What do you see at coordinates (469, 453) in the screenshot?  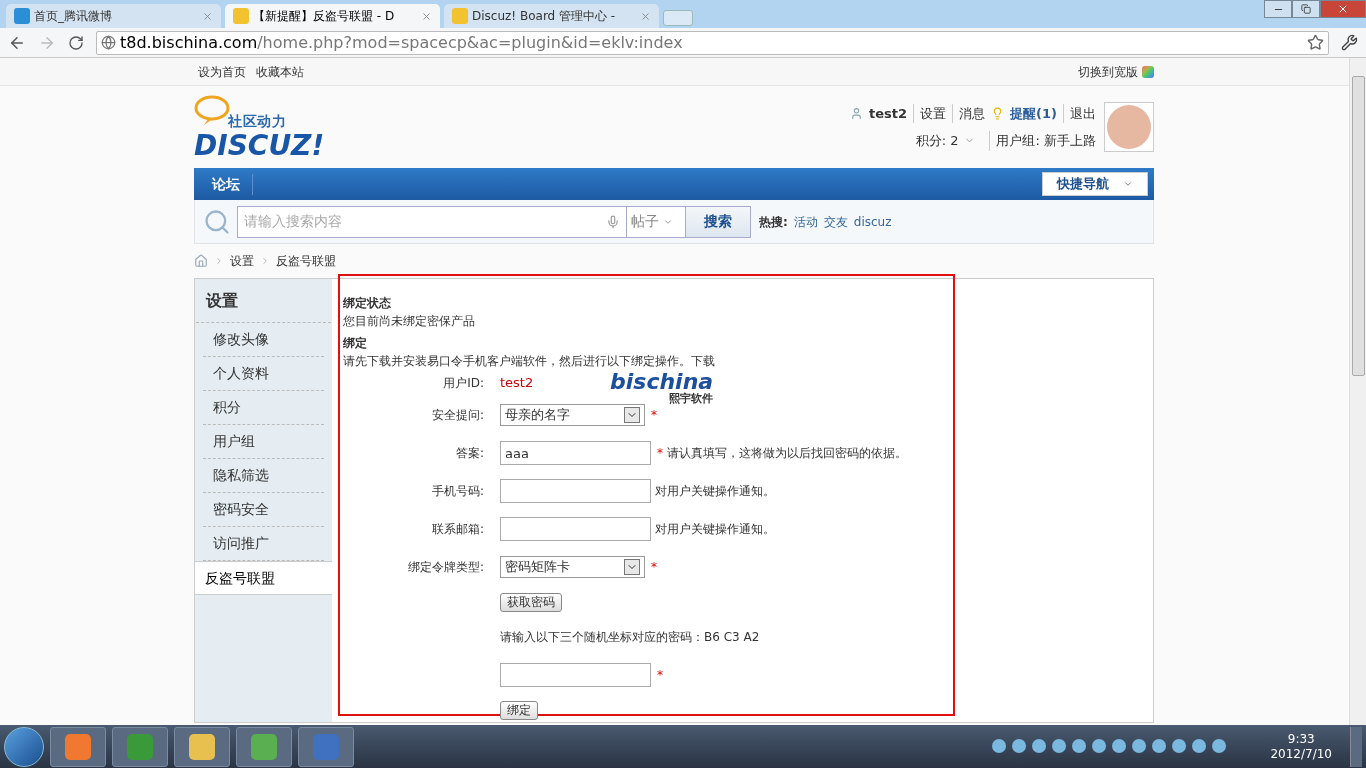 I see `field-label: 答案:` at bounding box center [469, 453].